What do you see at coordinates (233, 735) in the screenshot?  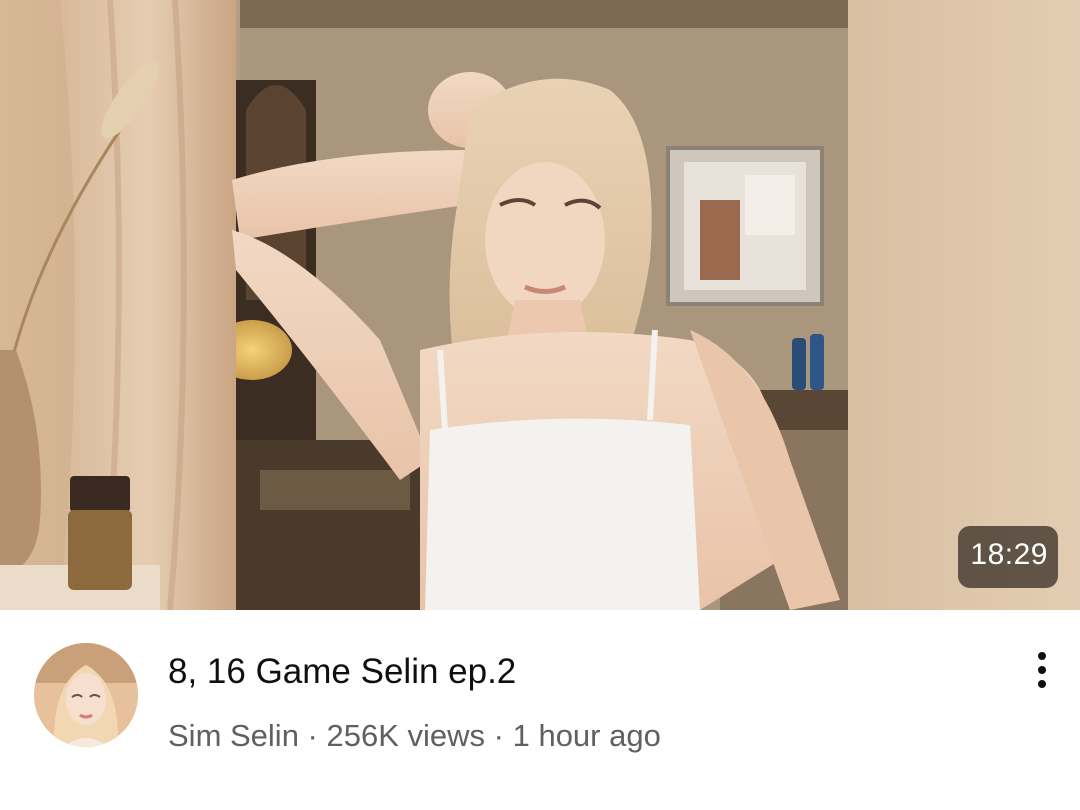 I see `channel-name: Sim Selin` at bounding box center [233, 735].